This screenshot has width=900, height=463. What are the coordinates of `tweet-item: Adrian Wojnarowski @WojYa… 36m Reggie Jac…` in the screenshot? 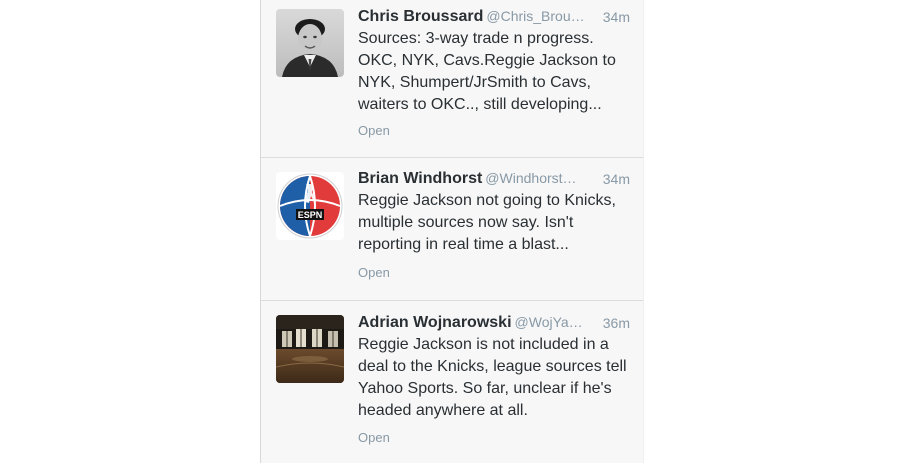 It's located at (452, 382).